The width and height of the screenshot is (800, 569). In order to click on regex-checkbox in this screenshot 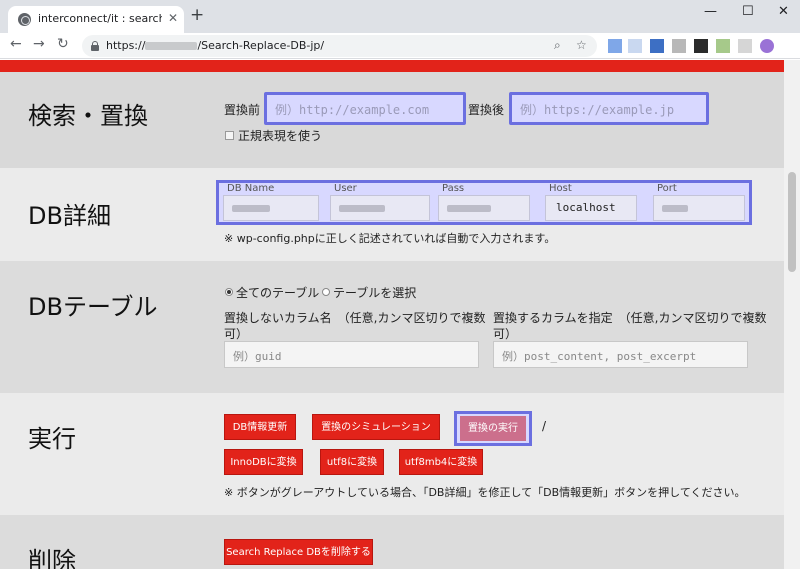, I will do `click(229, 135)`.